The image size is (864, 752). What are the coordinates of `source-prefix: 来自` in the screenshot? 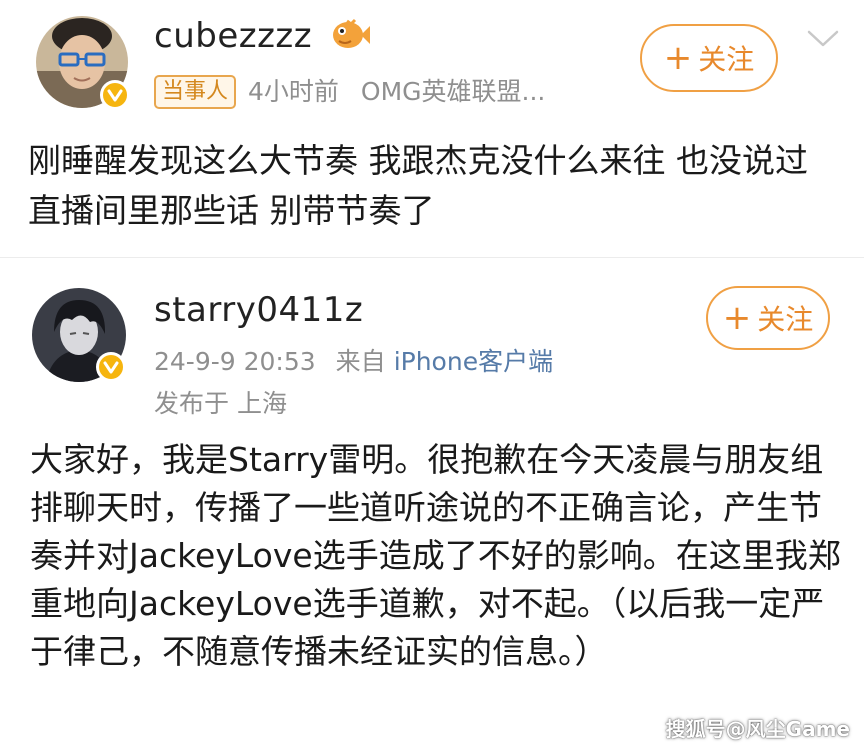 It's located at (360, 361).